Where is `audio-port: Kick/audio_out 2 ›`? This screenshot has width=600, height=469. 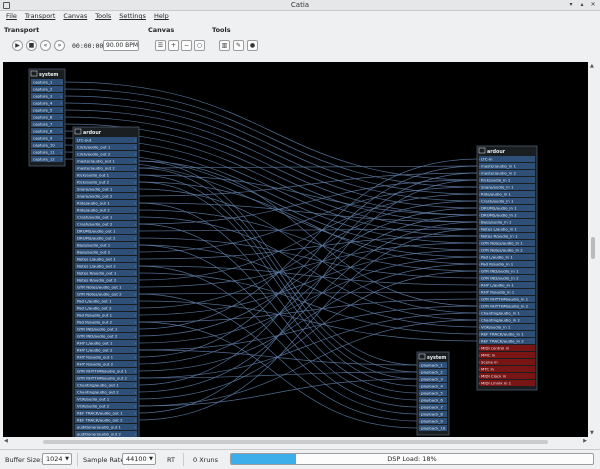
audio-port: Kick/audio_out 2 › is located at coordinates (106, 182).